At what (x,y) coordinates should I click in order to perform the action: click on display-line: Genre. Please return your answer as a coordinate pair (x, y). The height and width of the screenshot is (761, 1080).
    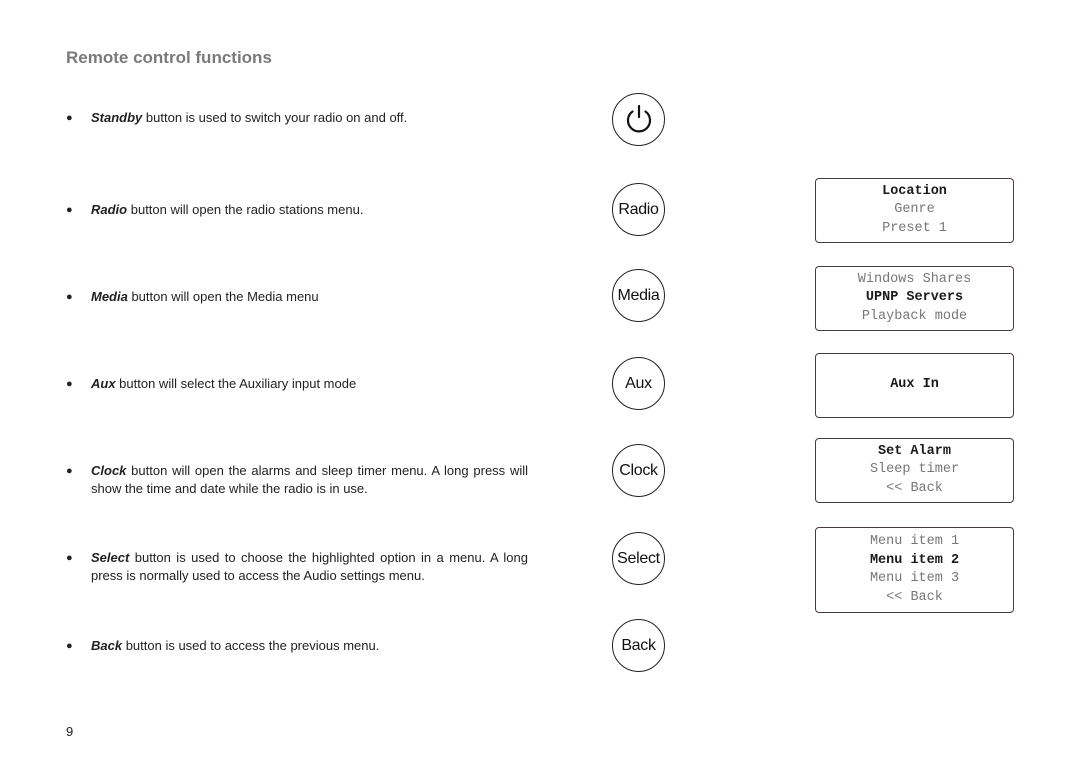
    Looking at the image, I should click on (914, 210).